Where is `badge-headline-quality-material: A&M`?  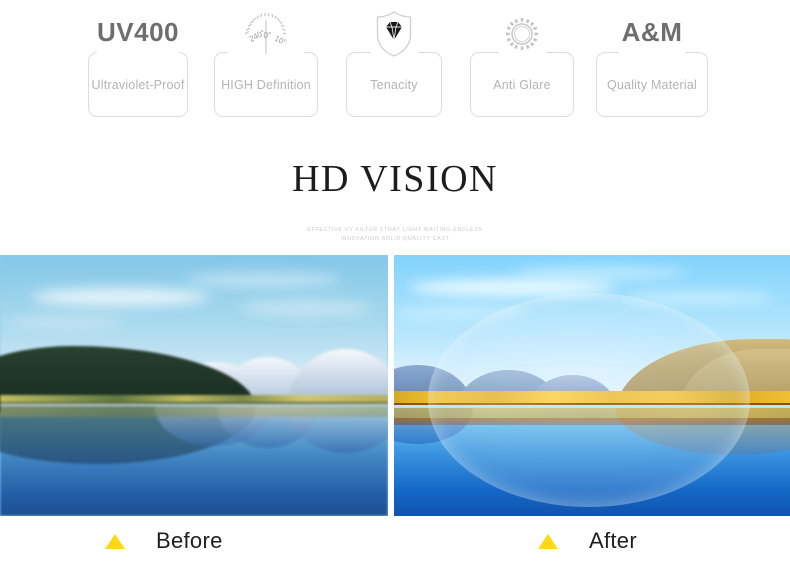 badge-headline-quality-material: A&M is located at coordinates (652, 32).